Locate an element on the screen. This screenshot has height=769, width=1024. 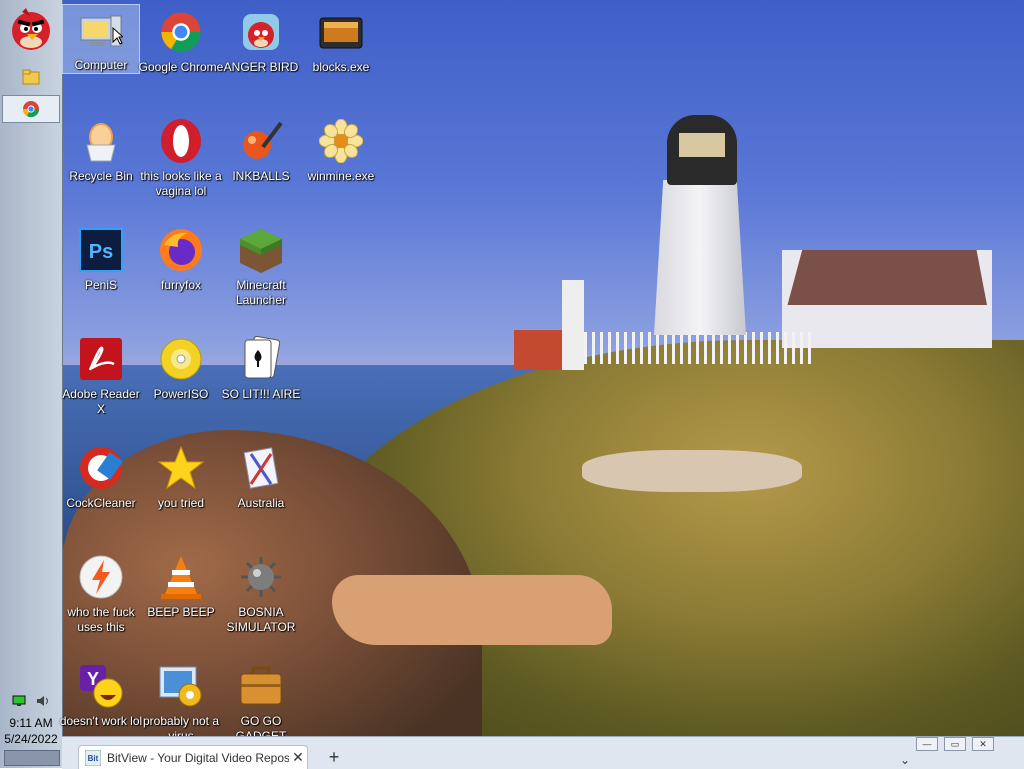
desktop-icon-minecraft: Minecraft Launcher is located at coordinates (261, 265).